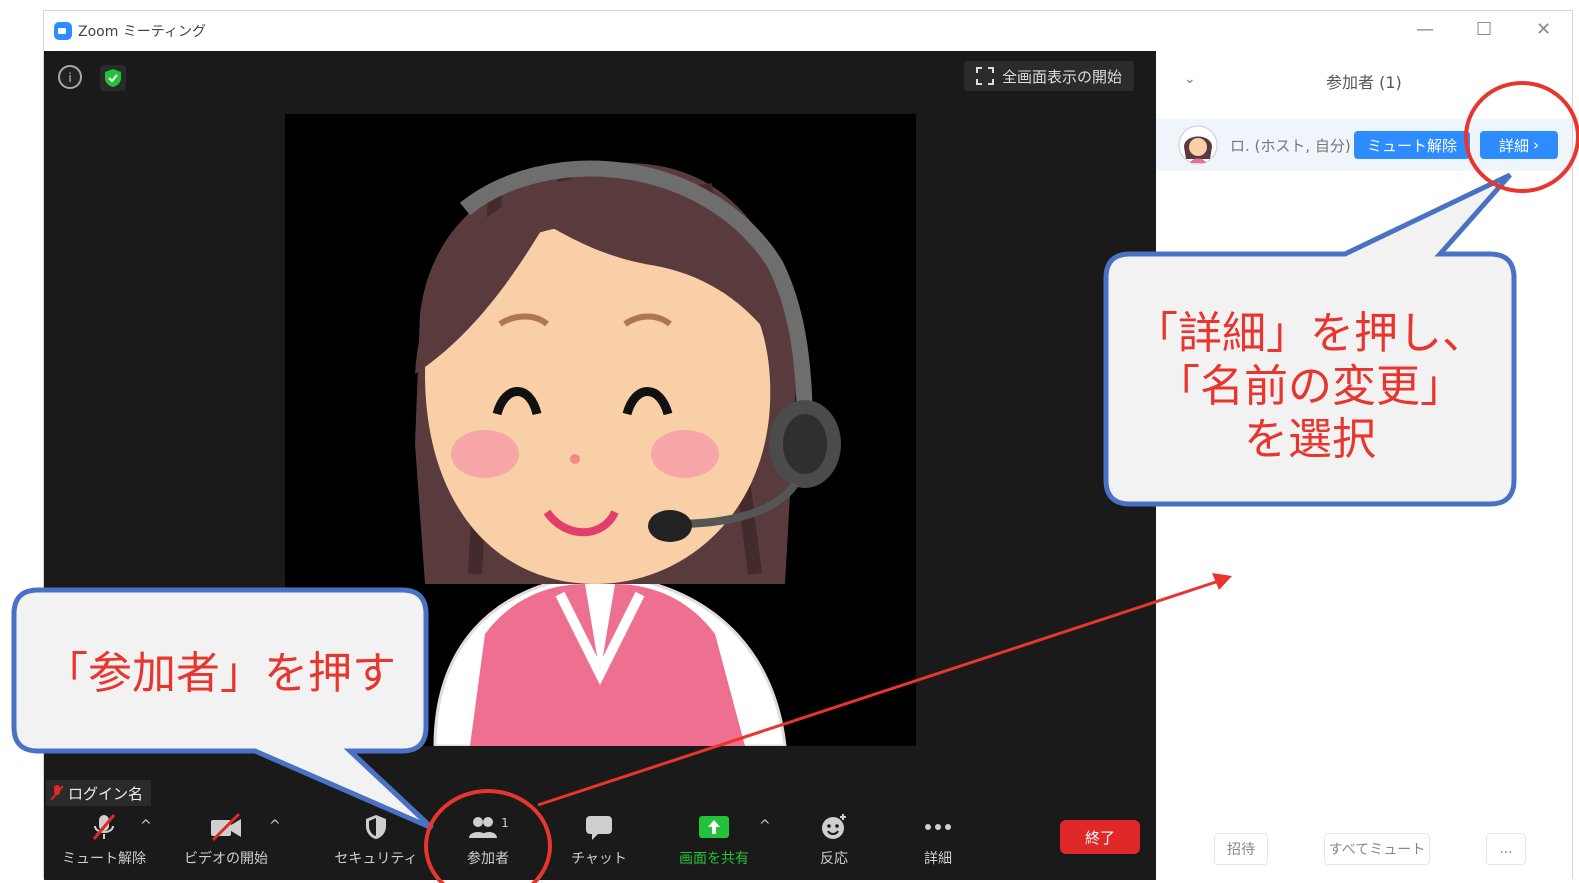 This screenshot has height=883, width=1579. I want to click on toolbar-share-screen-label: 画面を共有, so click(714, 859).